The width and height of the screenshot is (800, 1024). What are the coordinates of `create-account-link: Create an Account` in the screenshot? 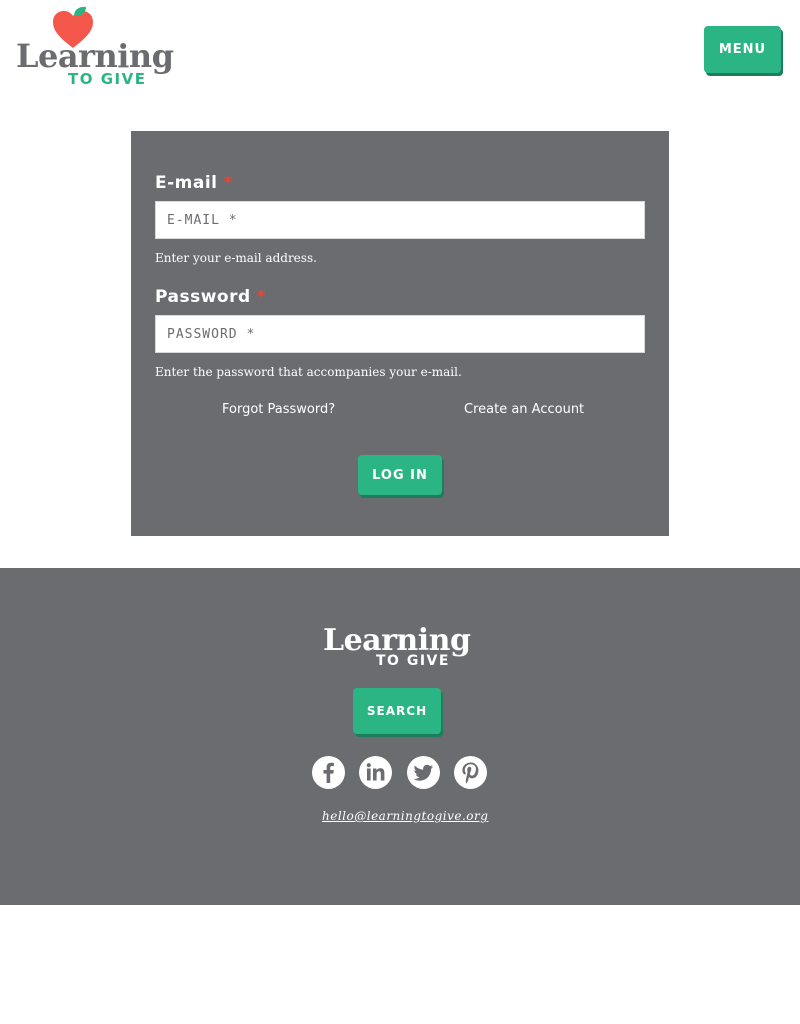 It's located at (524, 409).